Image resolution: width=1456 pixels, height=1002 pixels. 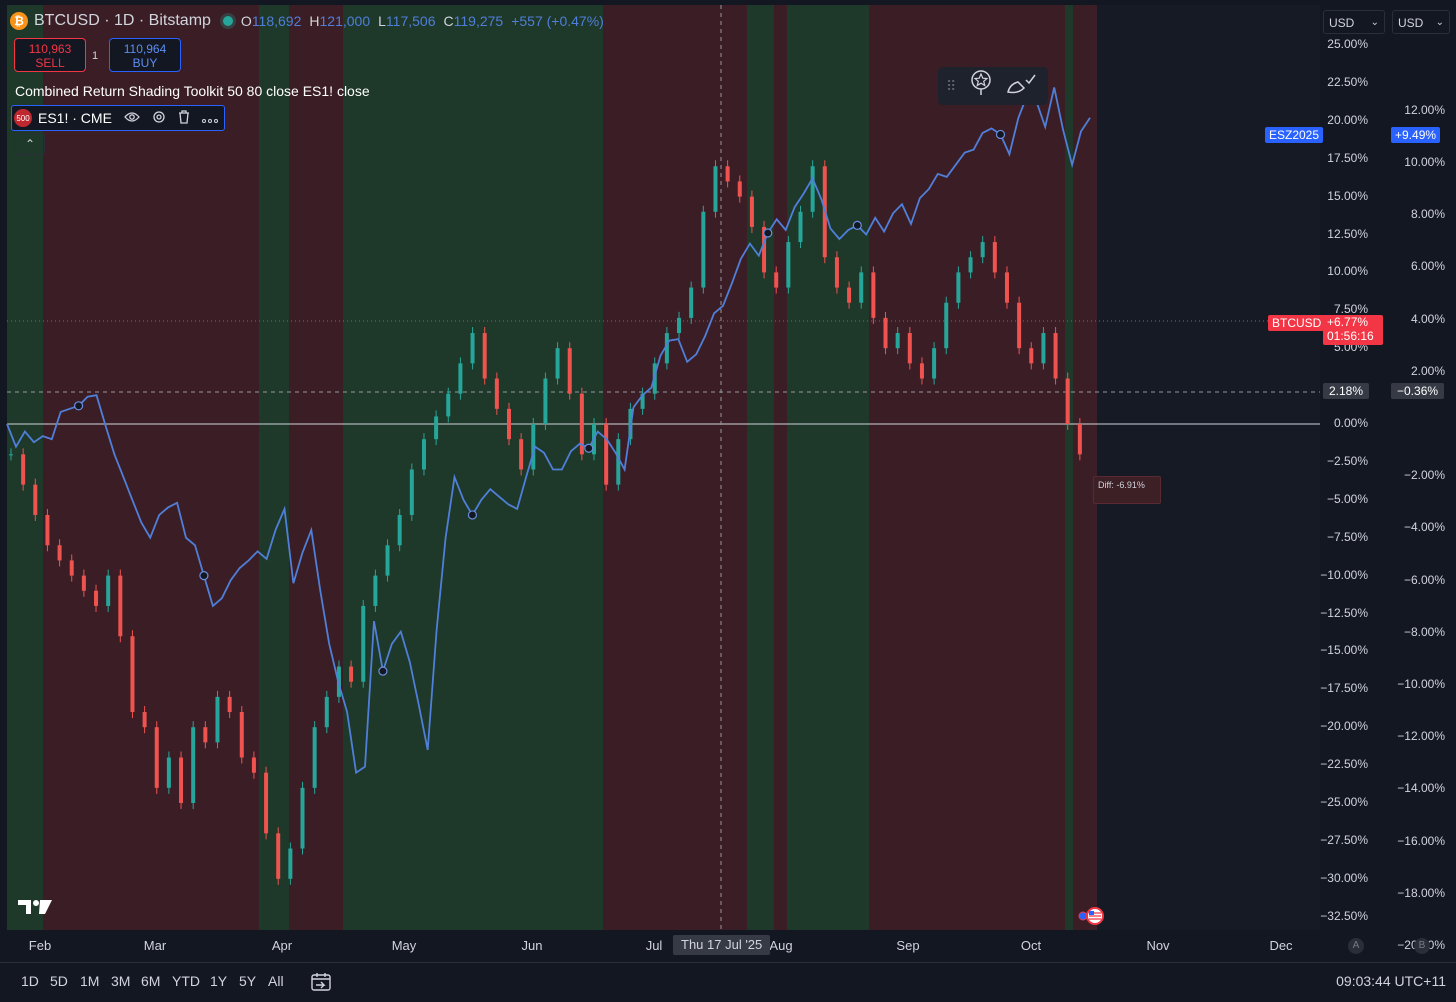 What do you see at coordinates (1344, 802) in the screenshot?
I see `left-axis-tick: −25.00%` at bounding box center [1344, 802].